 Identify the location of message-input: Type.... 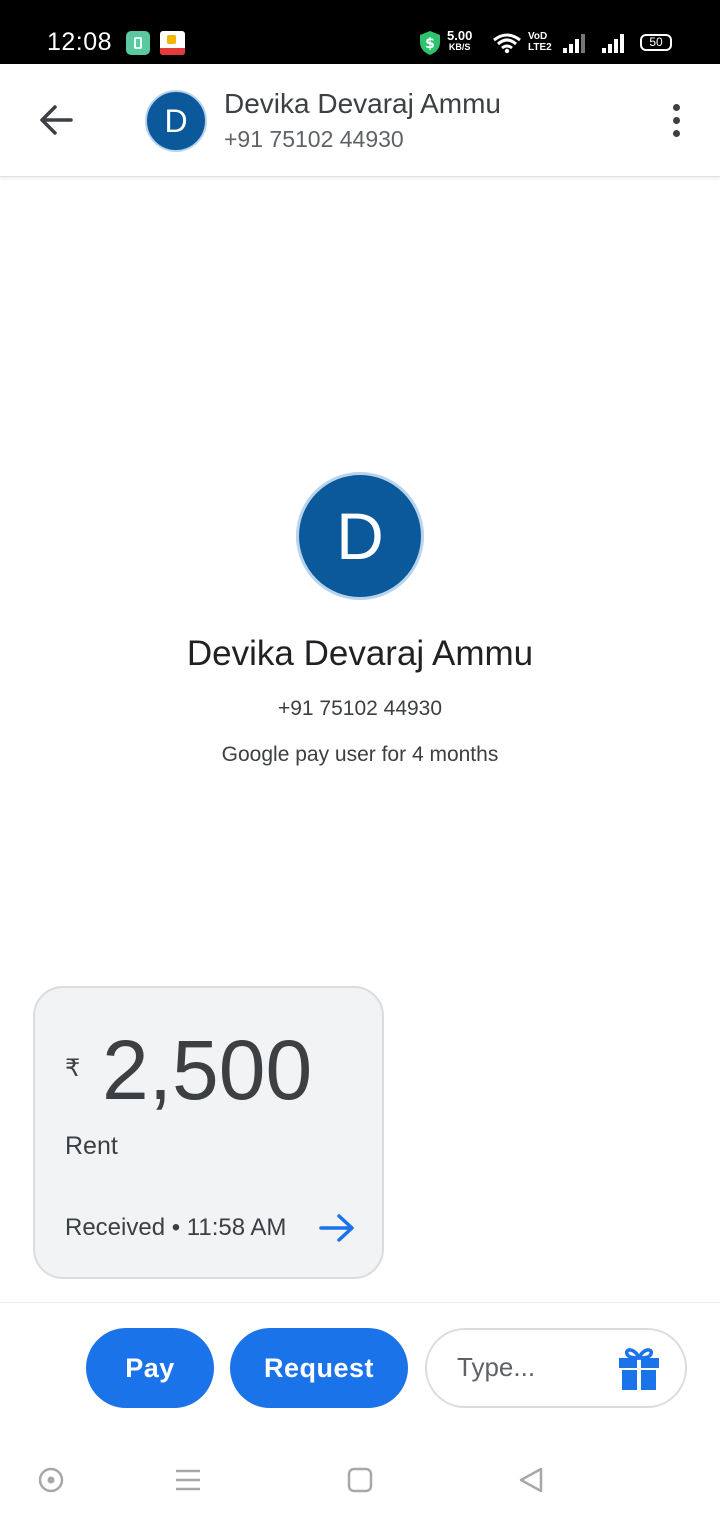
(556, 1368).